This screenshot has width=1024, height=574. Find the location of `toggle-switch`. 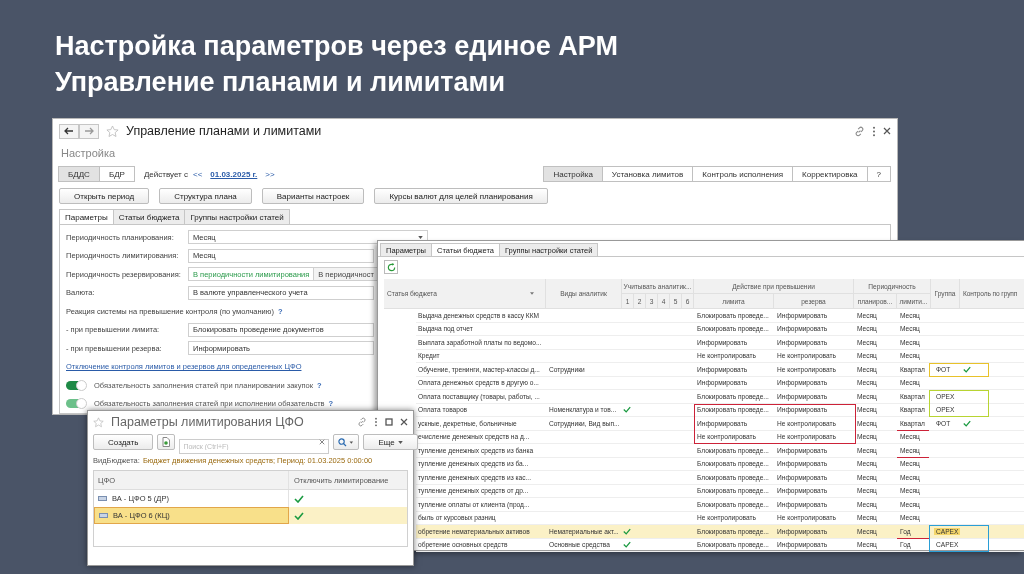

toggle-switch is located at coordinates (76, 385).